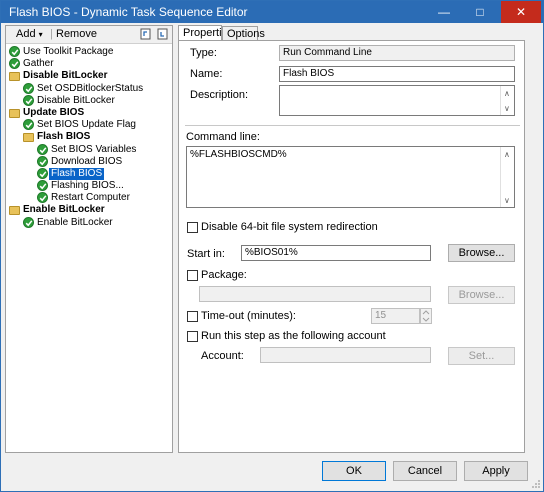 The height and width of the screenshot is (492, 544). Describe the element at coordinates (354, 471) in the screenshot. I see `ok-button: OK` at that location.